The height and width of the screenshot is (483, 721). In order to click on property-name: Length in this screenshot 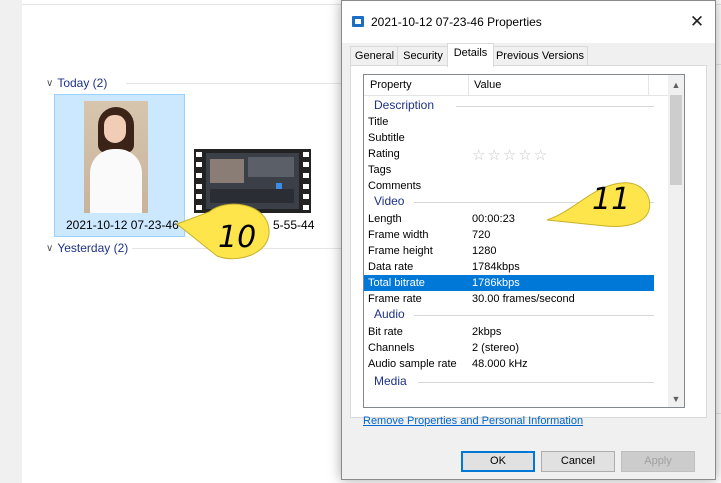, I will do `click(385, 219)`.